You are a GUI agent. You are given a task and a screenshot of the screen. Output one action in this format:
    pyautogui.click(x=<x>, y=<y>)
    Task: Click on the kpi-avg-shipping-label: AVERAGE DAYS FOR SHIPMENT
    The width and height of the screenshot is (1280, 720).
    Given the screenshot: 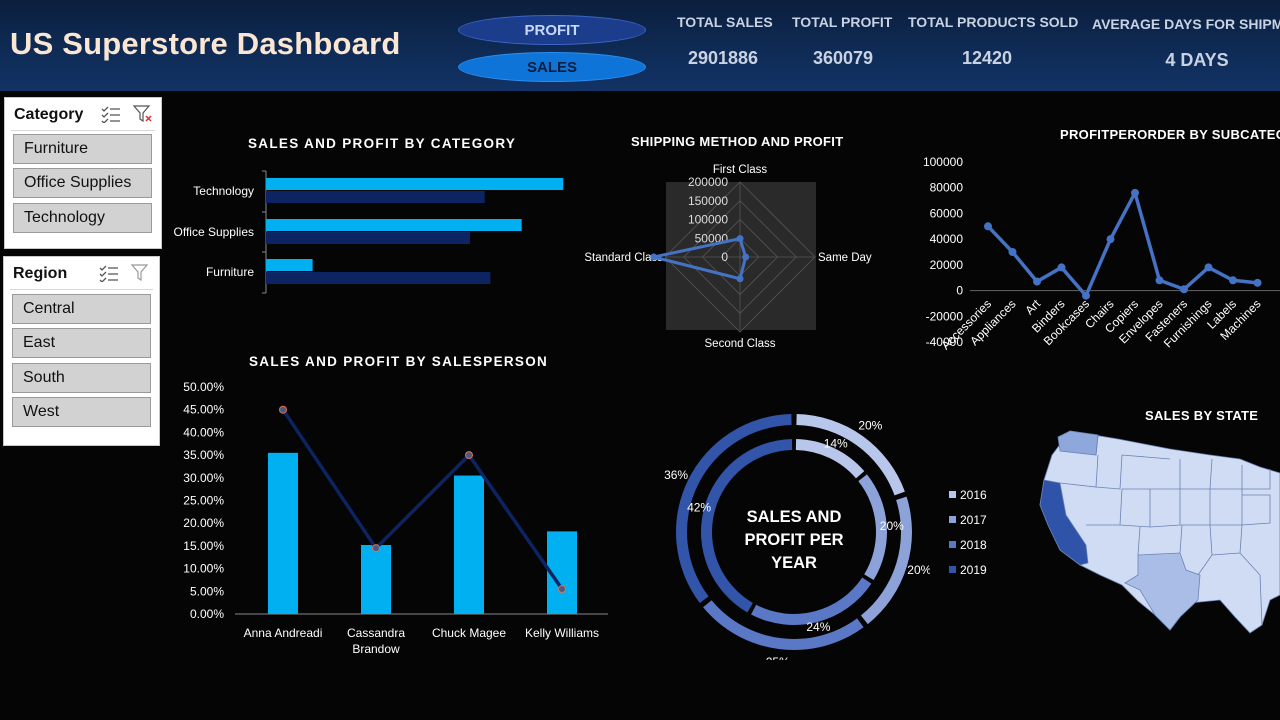 What is the action you would take?
    pyautogui.click(x=1186, y=24)
    